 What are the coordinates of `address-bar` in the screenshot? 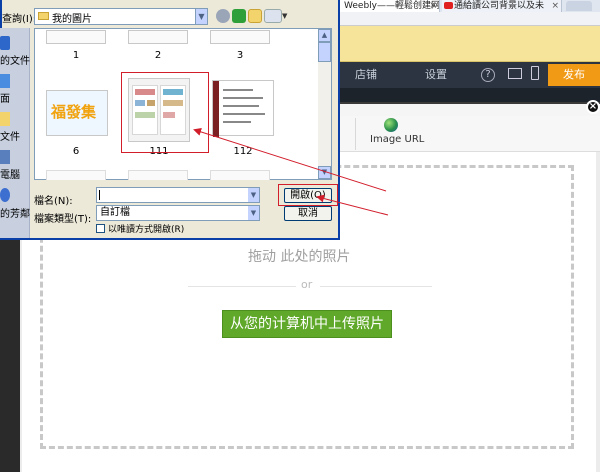 It's located at (465, 19).